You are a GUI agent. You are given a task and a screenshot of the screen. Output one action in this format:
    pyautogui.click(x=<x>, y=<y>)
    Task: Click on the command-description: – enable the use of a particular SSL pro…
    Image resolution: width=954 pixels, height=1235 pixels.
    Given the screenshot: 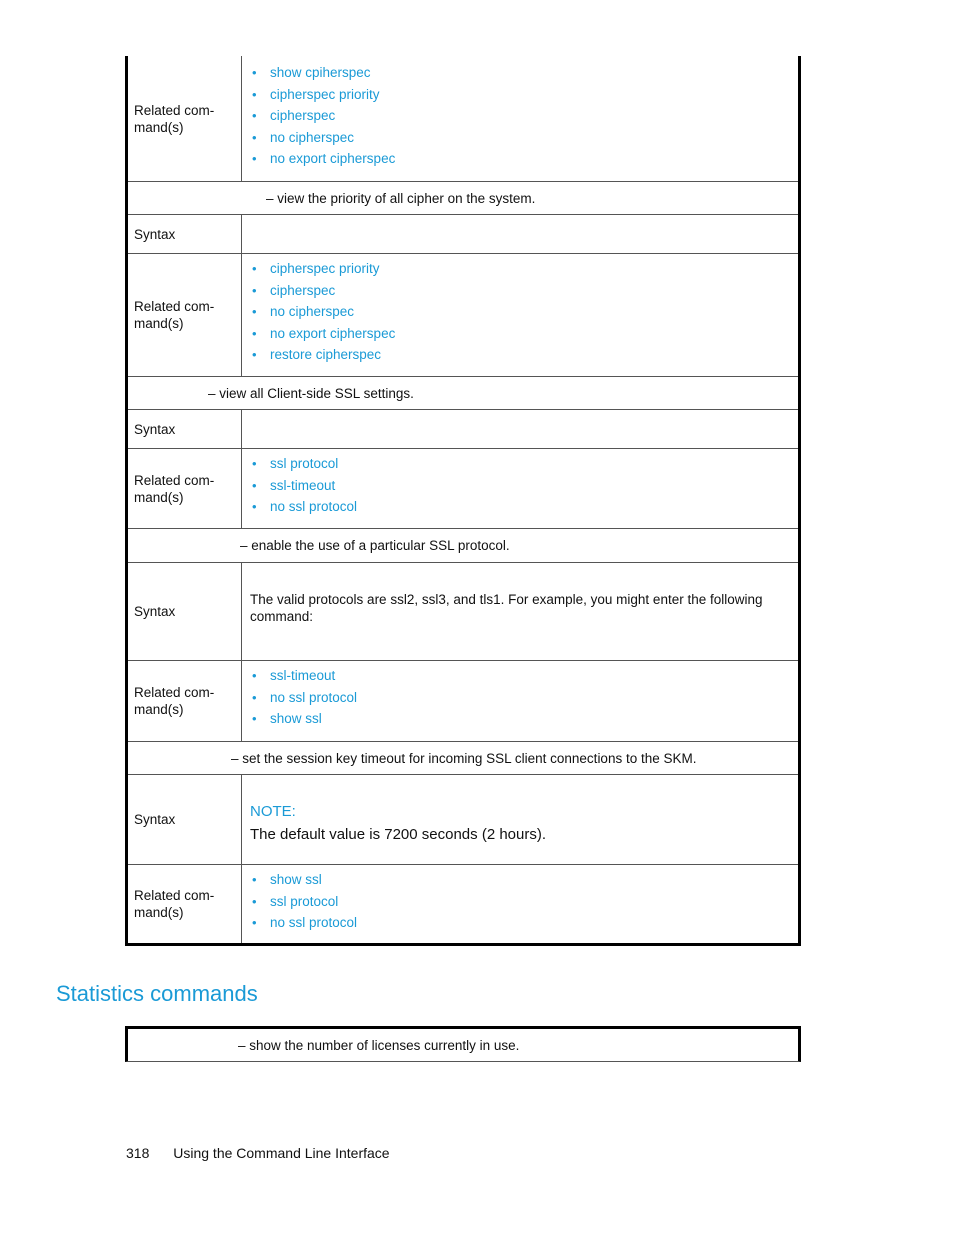 What is the action you would take?
    pyautogui.click(x=375, y=545)
    